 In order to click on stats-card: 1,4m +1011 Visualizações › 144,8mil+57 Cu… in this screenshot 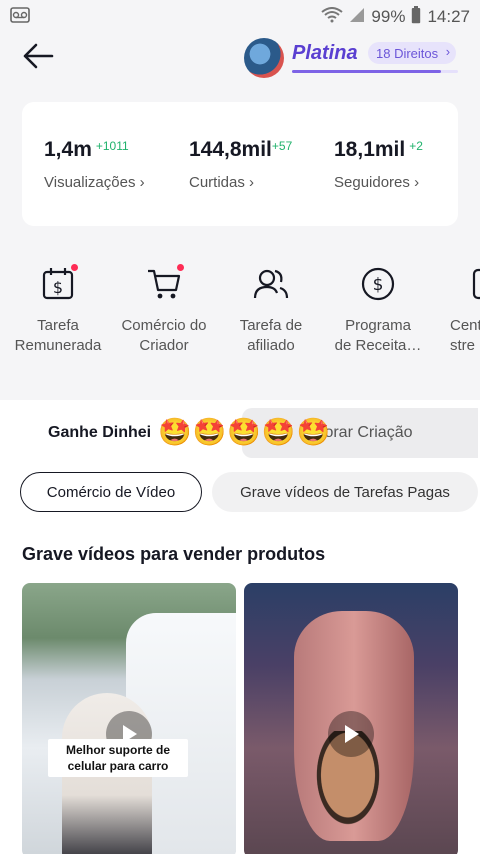, I will do `click(240, 164)`.